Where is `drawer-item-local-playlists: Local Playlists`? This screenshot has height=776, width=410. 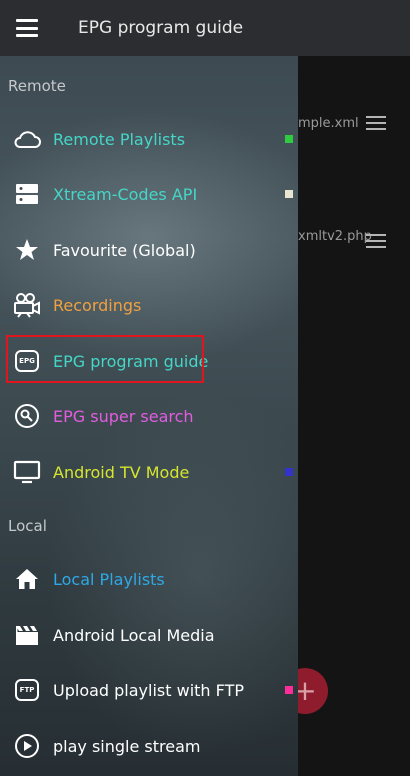 drawer-item-local-playlists: Local Playlists is located at coordinates (149, 579).